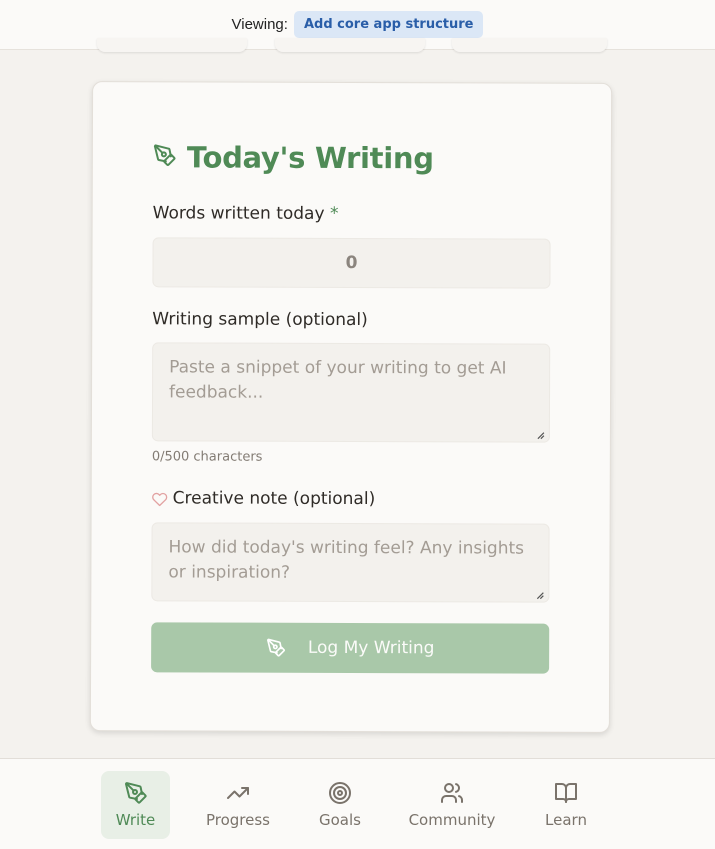  I want to click on form-title: Today's Writing, so click(310, 158).